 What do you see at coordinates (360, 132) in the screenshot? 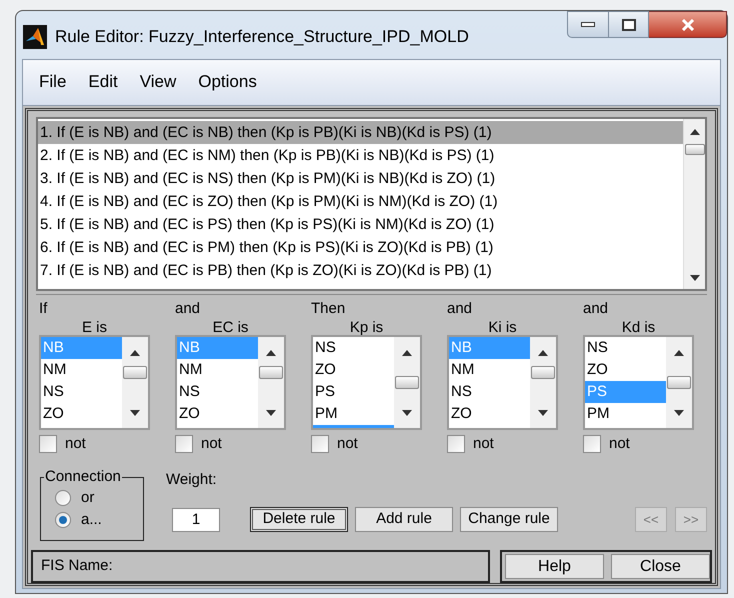
I see `rule-item: 1. If (E is NB) and (EC is NB) then (Kp is PB)(Ki is NB)(Kd is PS) (1)` at bounding box center [360, 132].